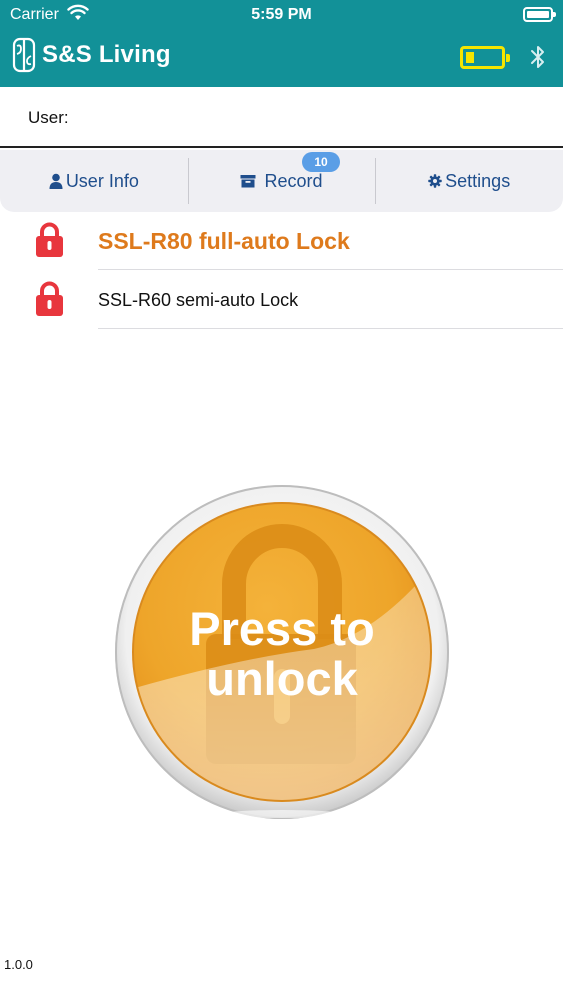 The width and height of the screenshot is (563, 1000). Describe the element at coordinates (478, 180) in the screenshot. I see `tab-settings-label: Settings` at that location.